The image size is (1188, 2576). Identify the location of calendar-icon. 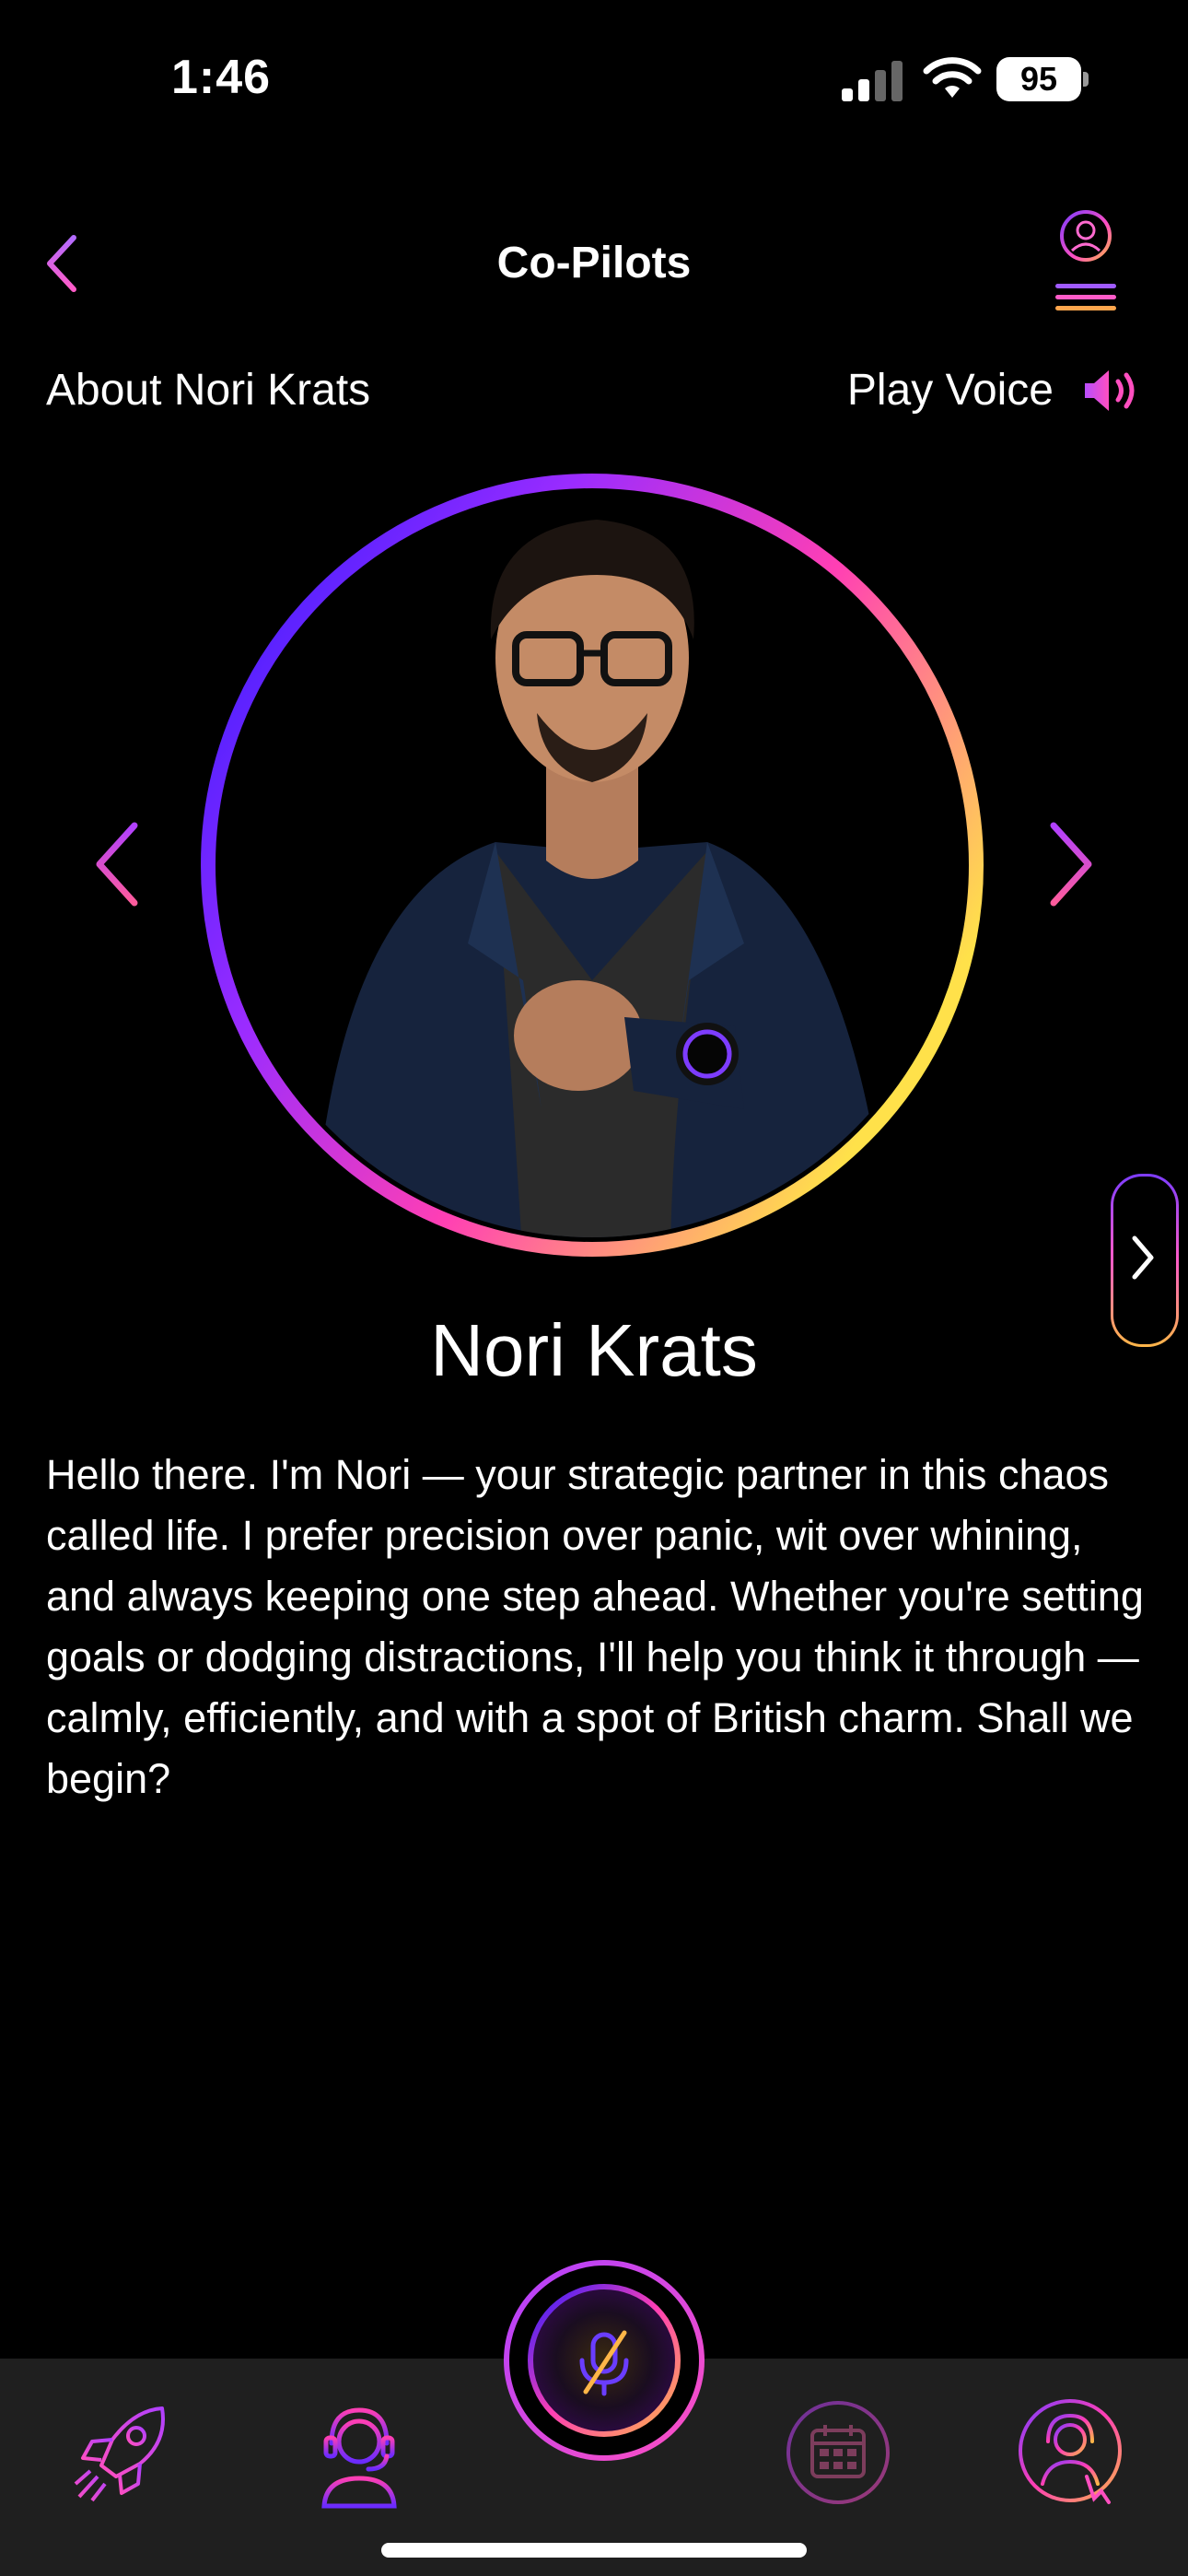
(838, 2452).